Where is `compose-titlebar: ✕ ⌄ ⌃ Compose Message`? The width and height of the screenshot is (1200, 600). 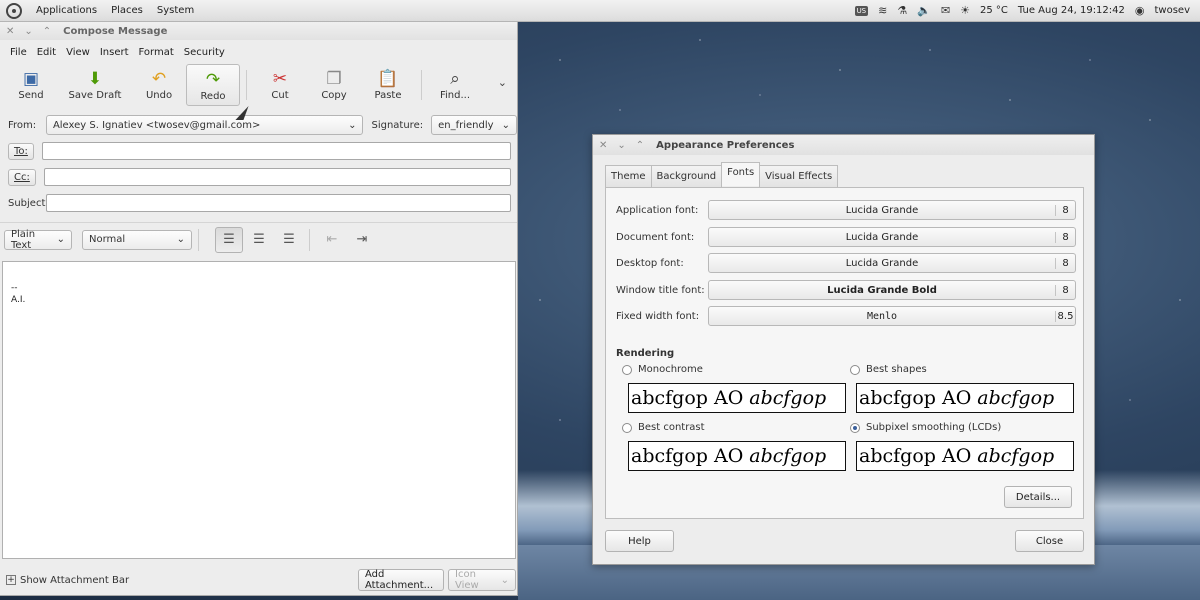
compose-titlebar: ✕ ⌄ ⌃ Compose Message is located at coordinates (258, 31).